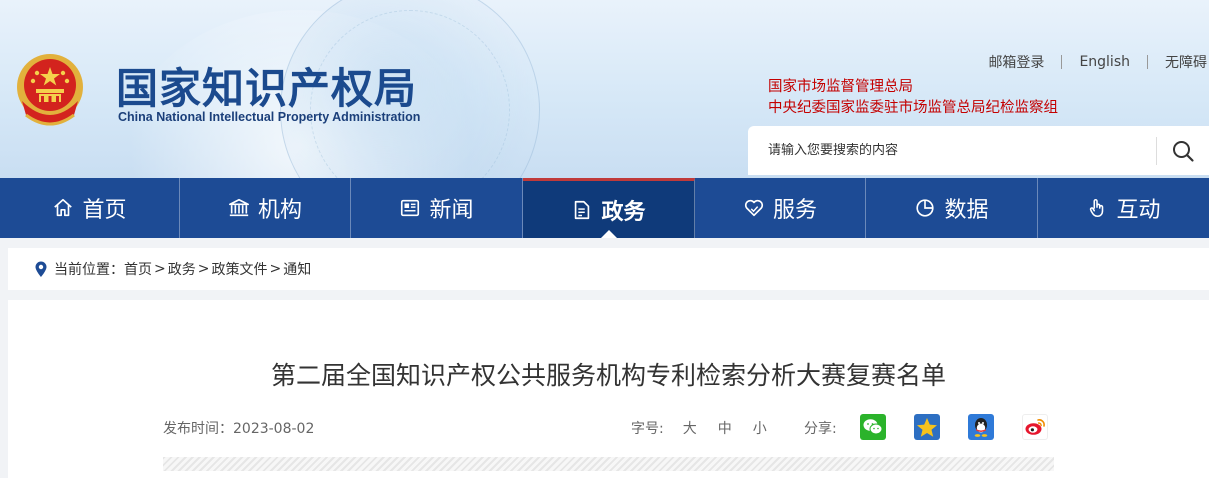 The width and height of the screenshot is (1209, 478). Describe the element at coordinates (962, 150) in the screenshot. I see `search-input` at that location.